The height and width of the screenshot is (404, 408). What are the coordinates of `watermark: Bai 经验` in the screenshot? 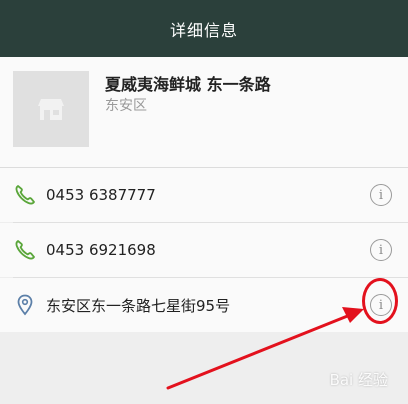 It's located at (358, 380).